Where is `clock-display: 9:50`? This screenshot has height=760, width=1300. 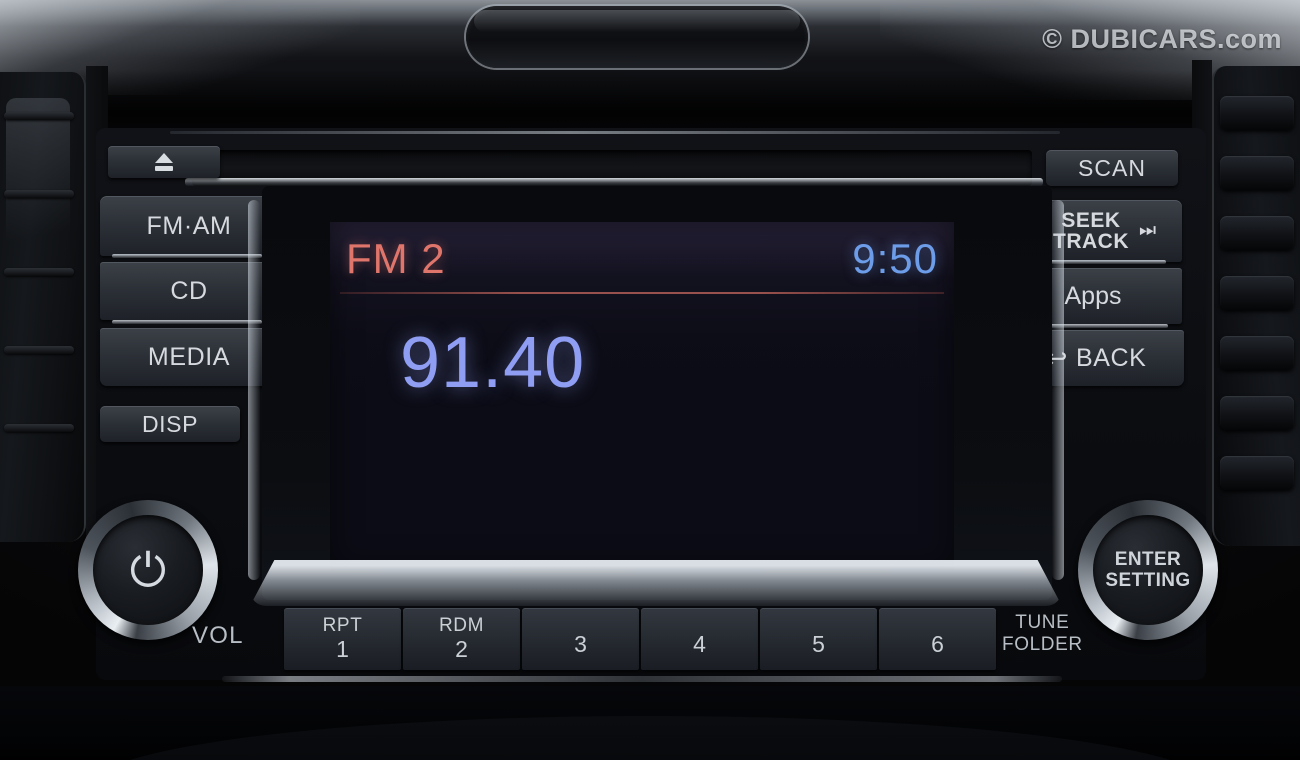 clock-display: 9:50 is located at coordinates (895, 258).